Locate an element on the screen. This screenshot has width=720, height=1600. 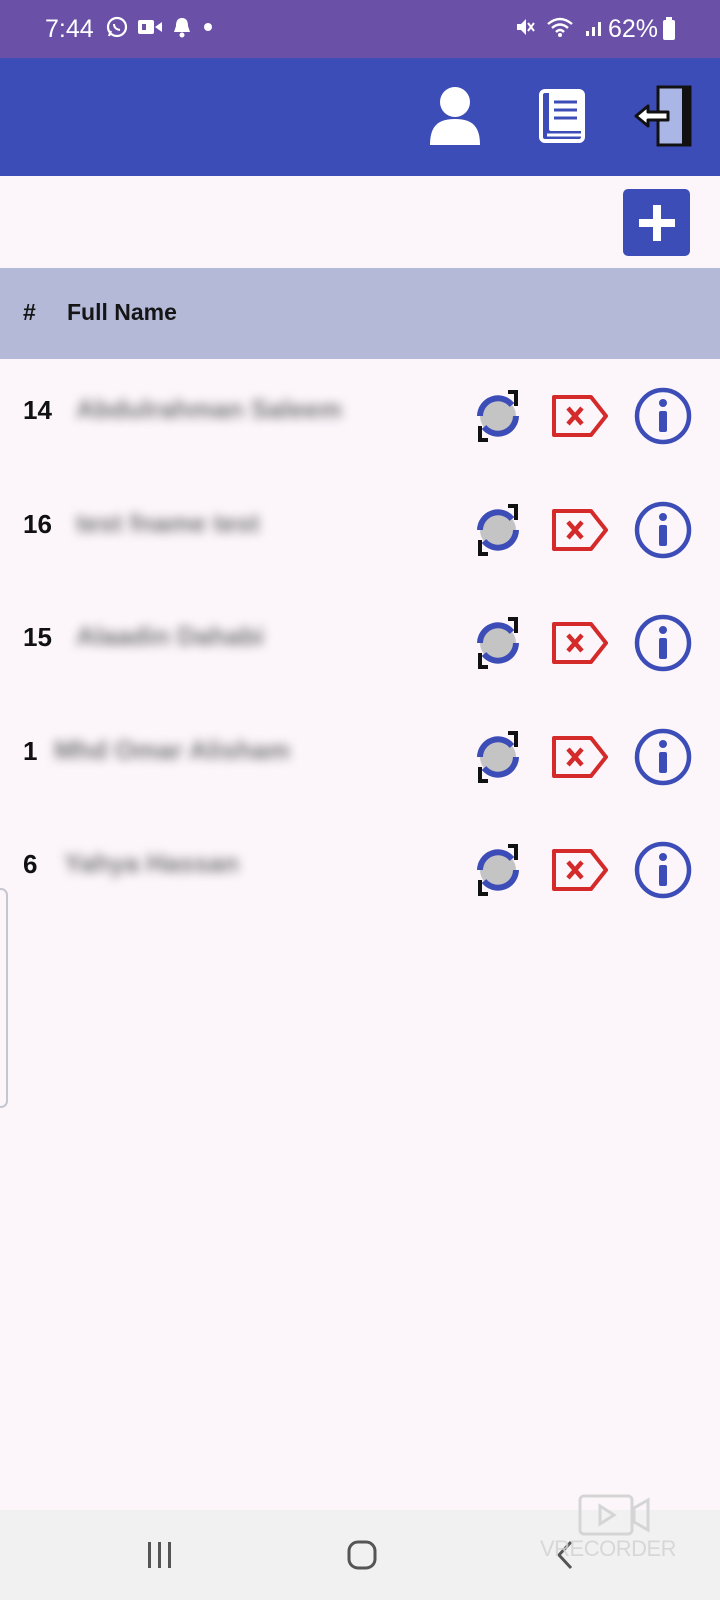
row-name: test fname test is located at coordinates (168, 523).